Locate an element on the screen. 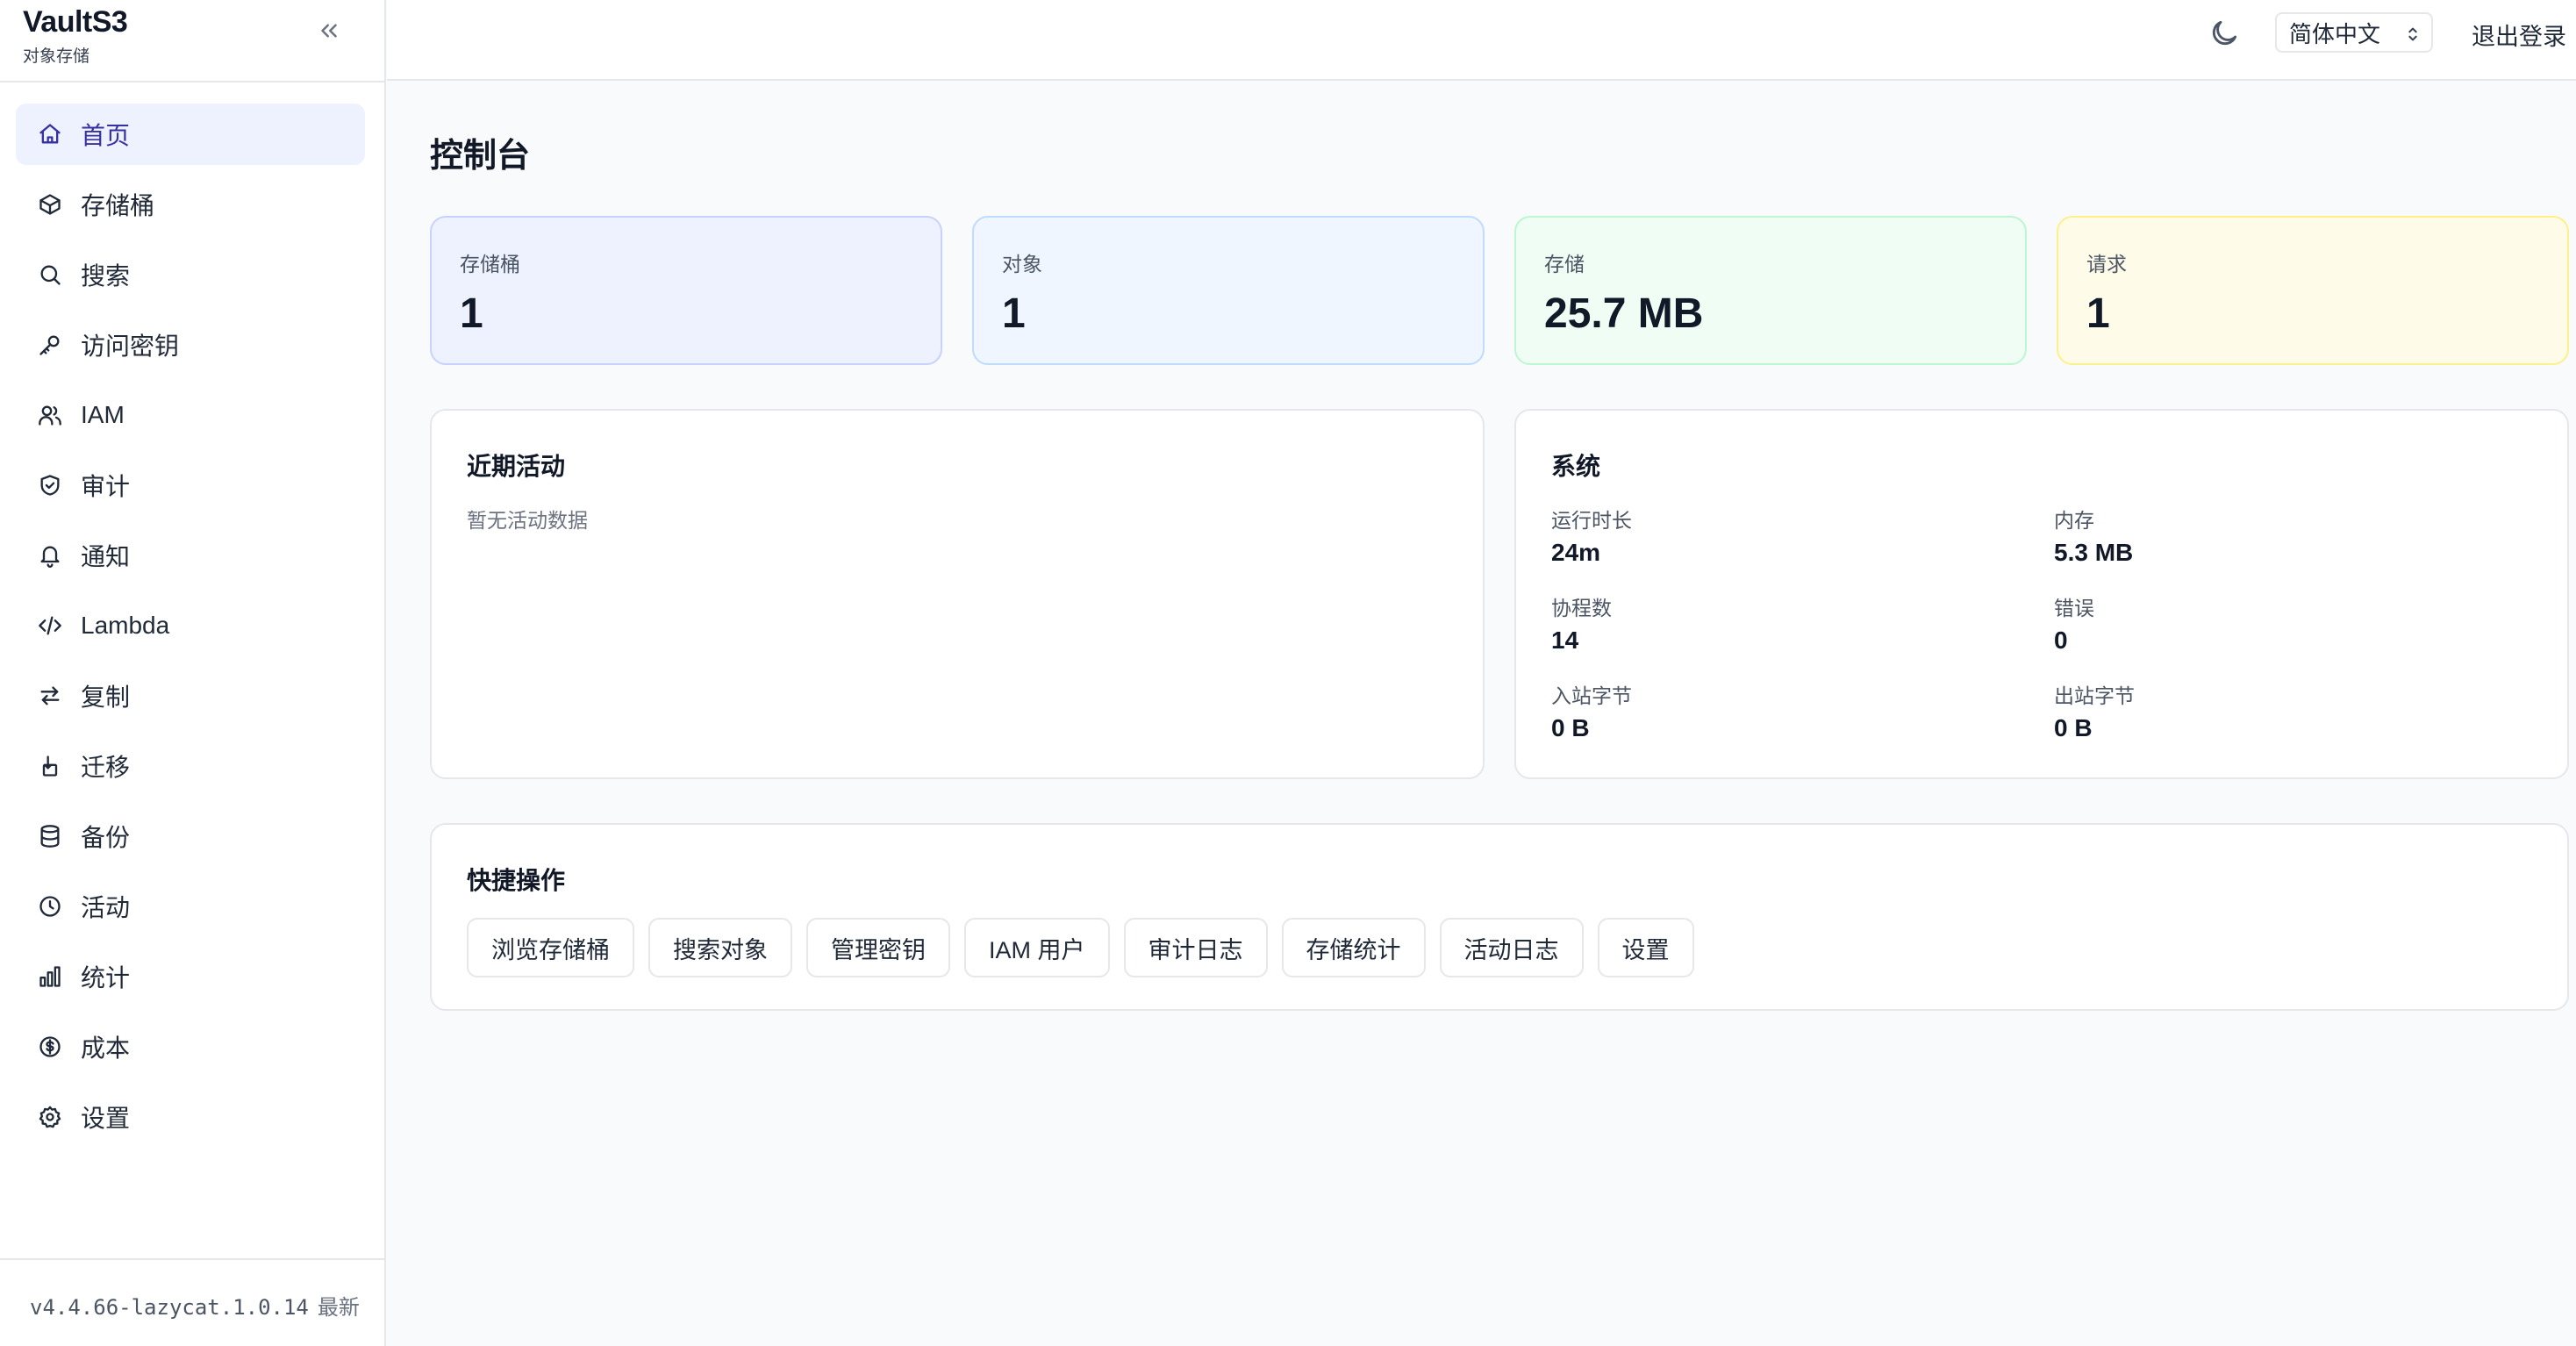  bell-icon is located at coordinates (50, 555).